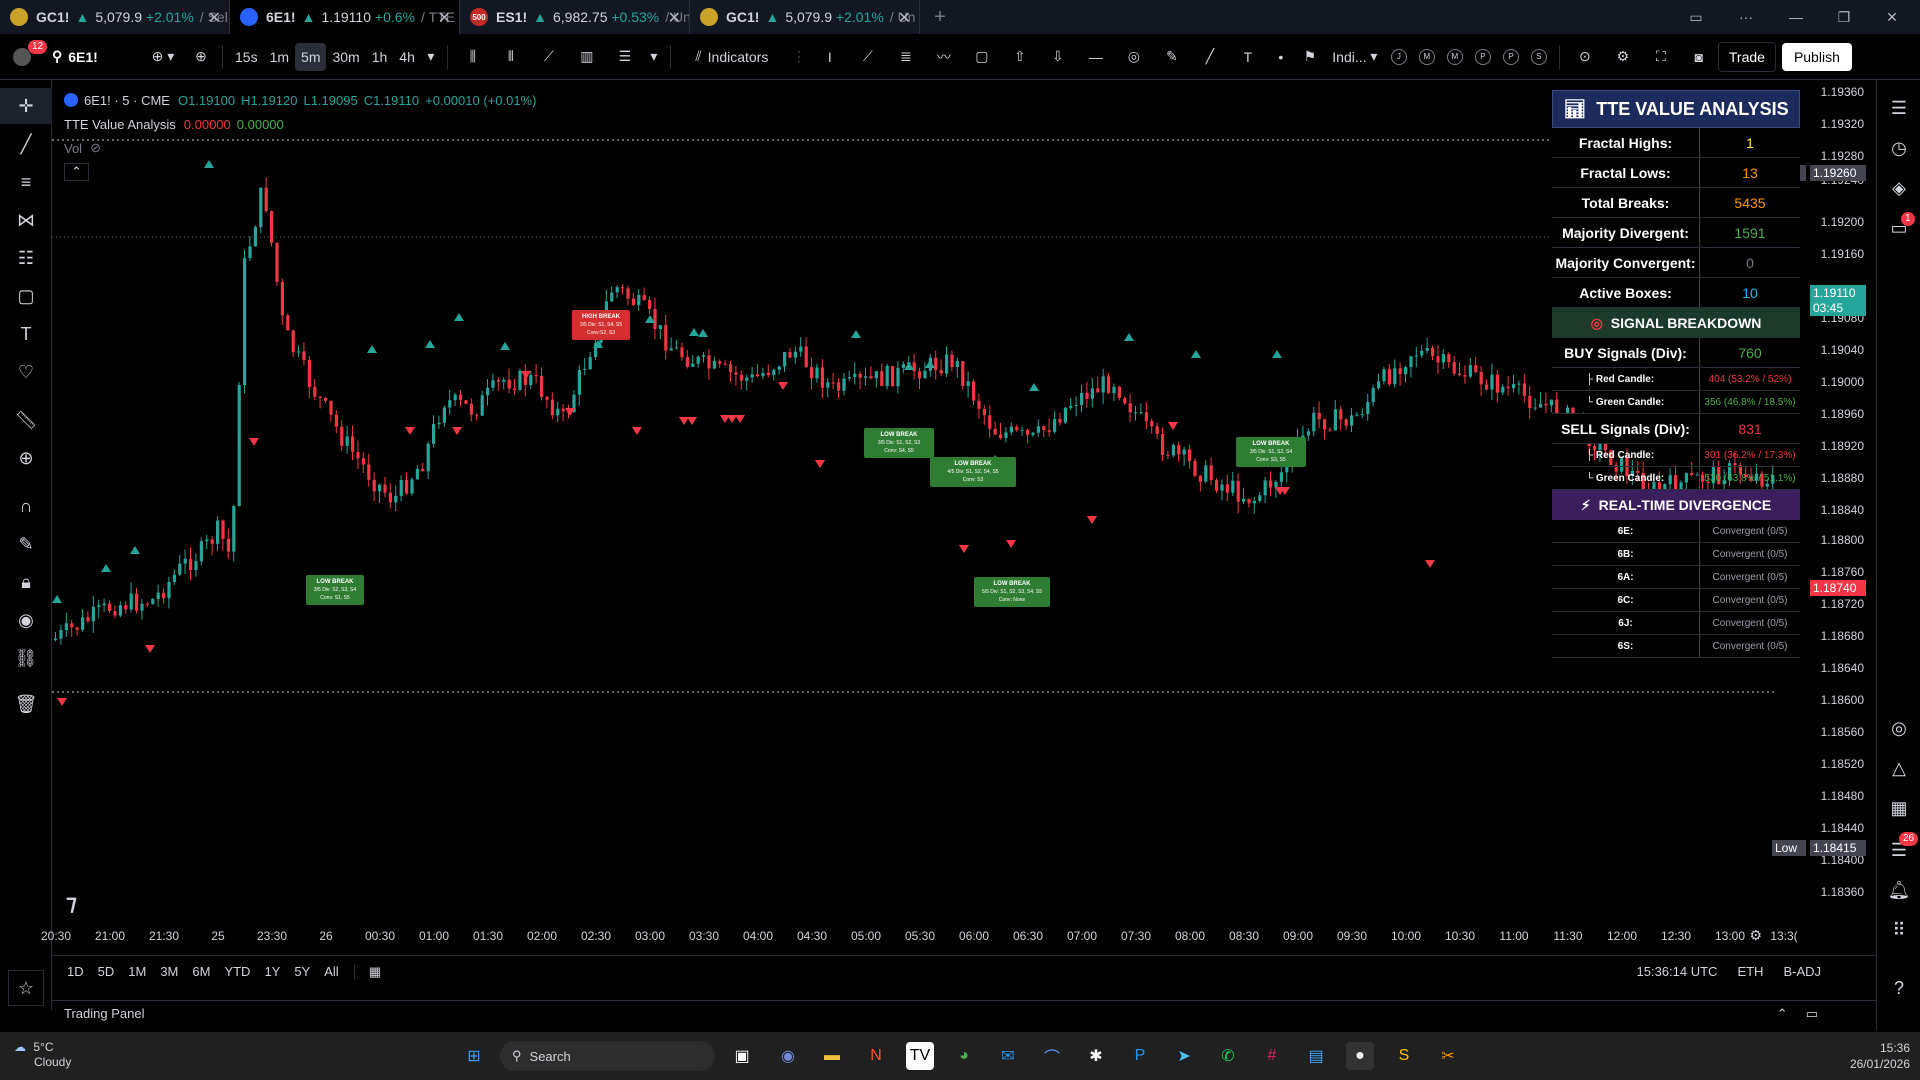 The width and height of the screenshot is (1920, 1080). Describe the element at coordinates (799, 57) in the screenshot. I see `drag-handle-icon: ⋮` at that location.